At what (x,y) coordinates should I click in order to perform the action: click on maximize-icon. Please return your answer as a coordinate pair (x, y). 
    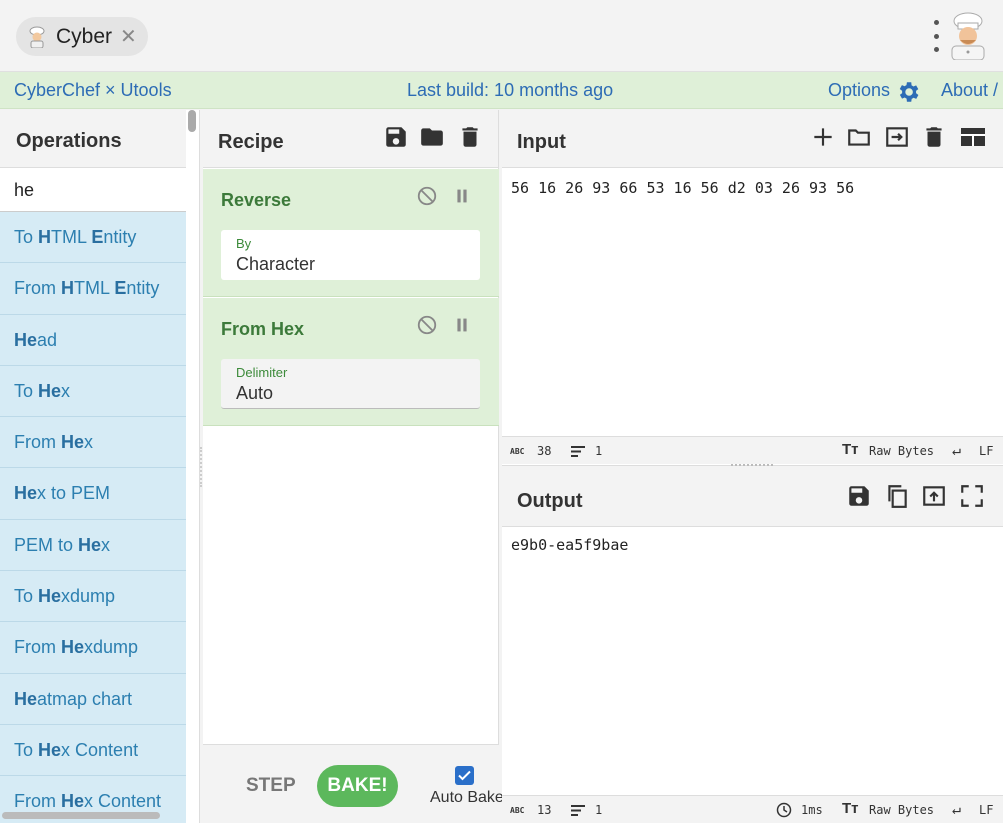
    Looking at the image, I should click on (972, 496).